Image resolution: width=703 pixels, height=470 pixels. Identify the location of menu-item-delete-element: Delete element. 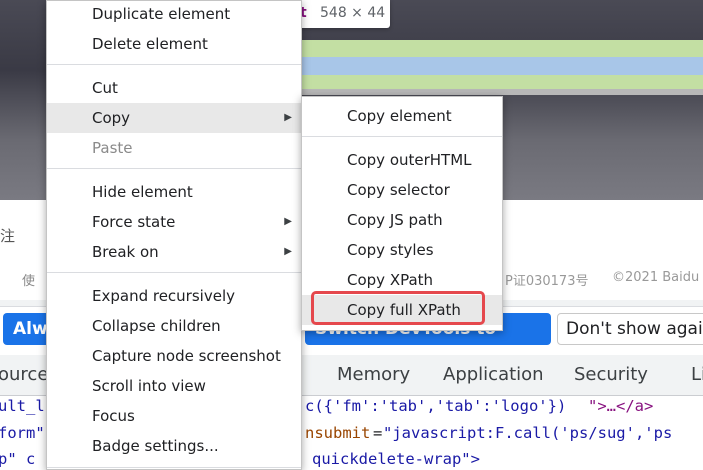
(174, 44).